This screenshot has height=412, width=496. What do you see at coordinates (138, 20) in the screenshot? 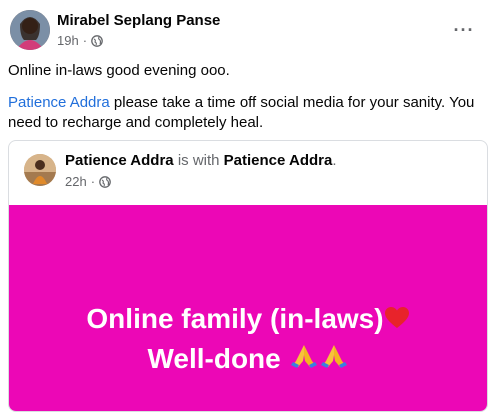
I see `author-name: Mirabel Seplang Panse` at bounding box center [138, 20].